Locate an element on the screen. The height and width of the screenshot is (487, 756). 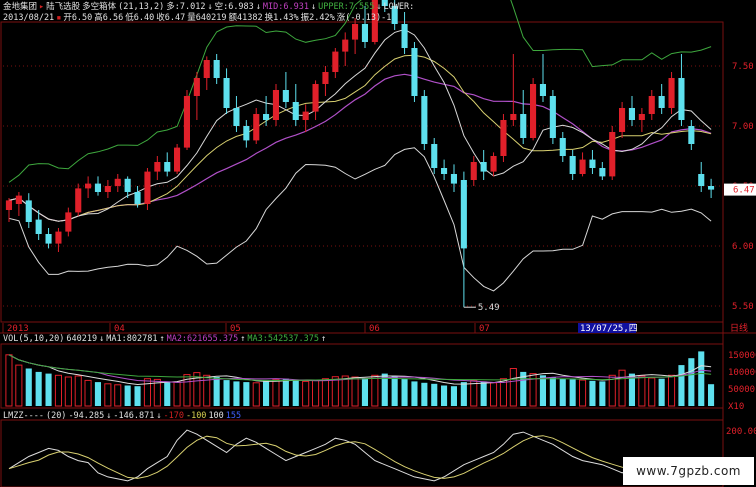
low-annotation: 5.49 is located at coordinates (489, 308).